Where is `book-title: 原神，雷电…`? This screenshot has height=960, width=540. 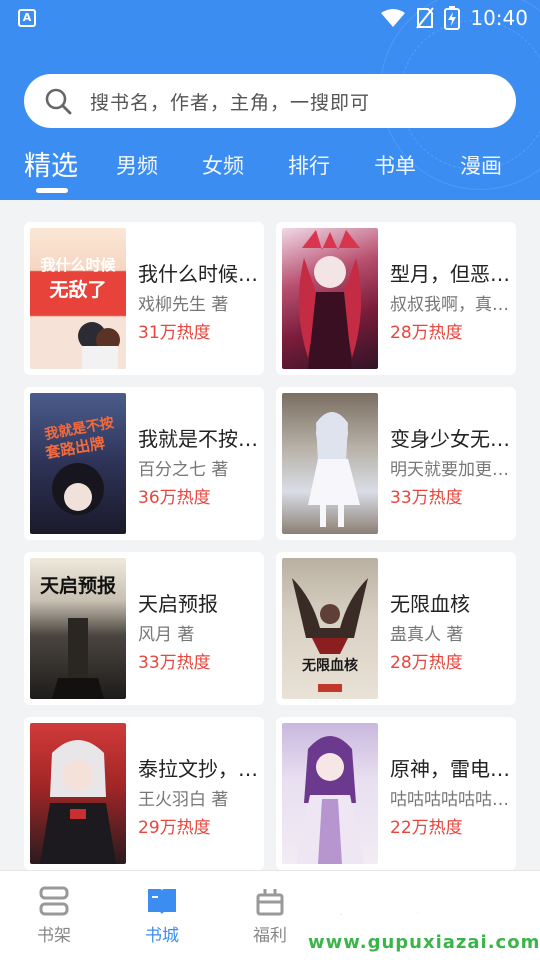
book-title: 原神，雷电… is located at coordinates (450, 769).